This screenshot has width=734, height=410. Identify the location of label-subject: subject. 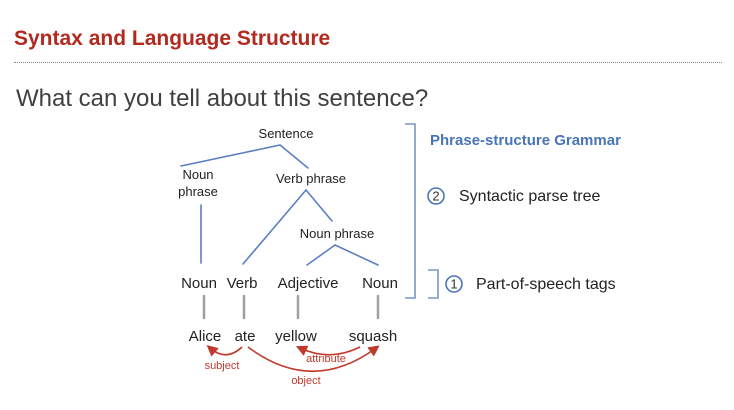
(222, 366).